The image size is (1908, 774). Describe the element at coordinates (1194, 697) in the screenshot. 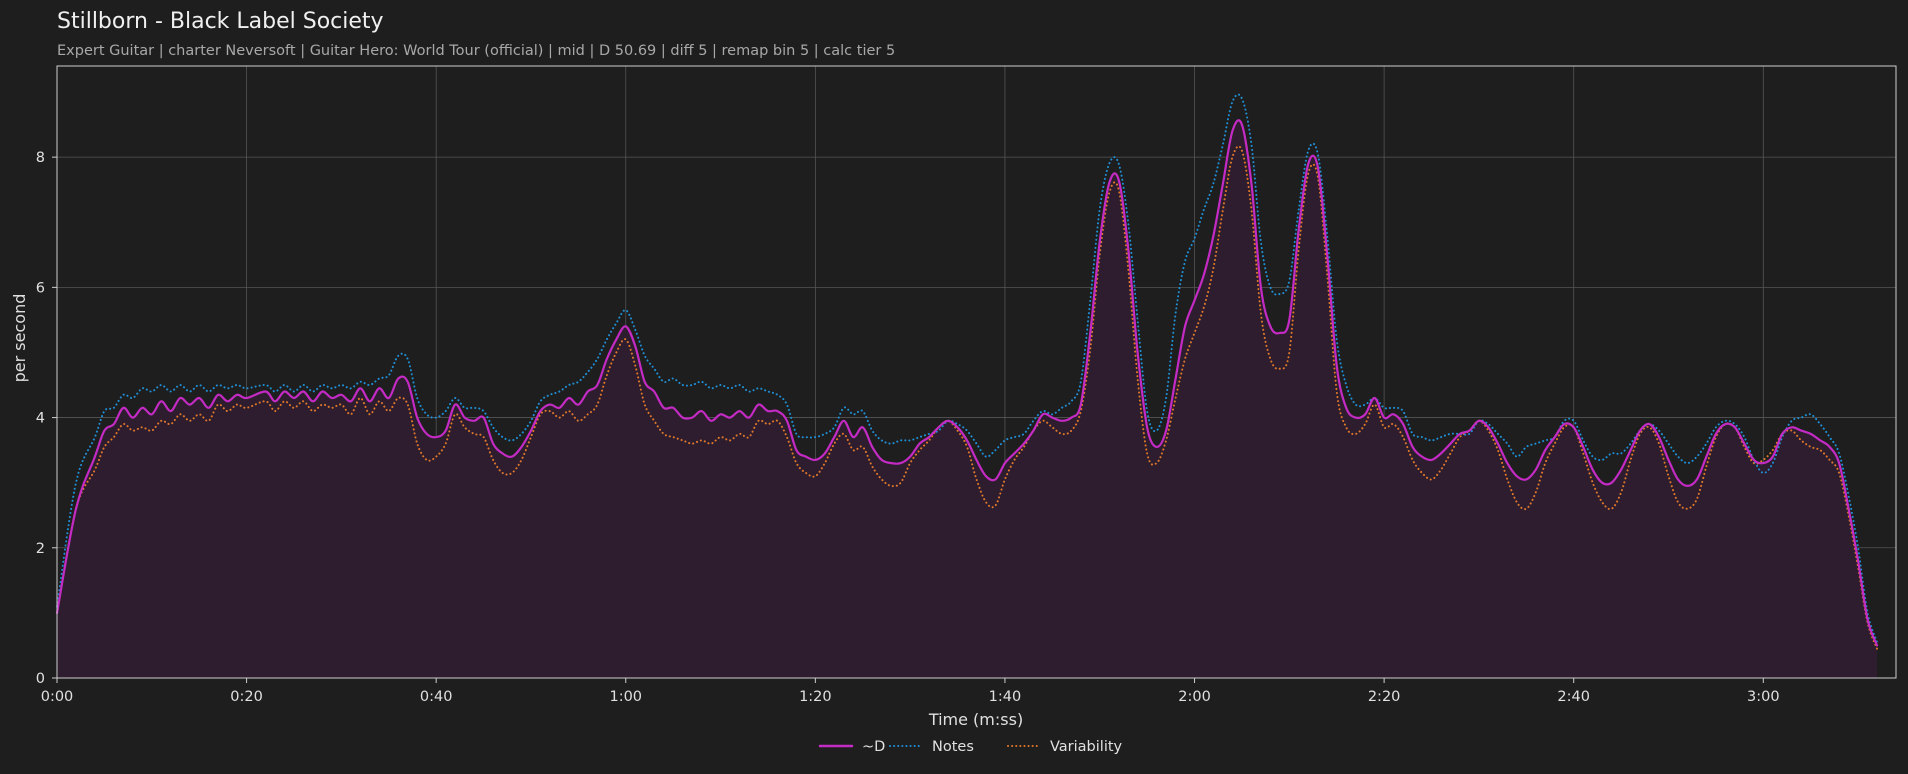

I see `x-tick-label: 2:00` at that location.